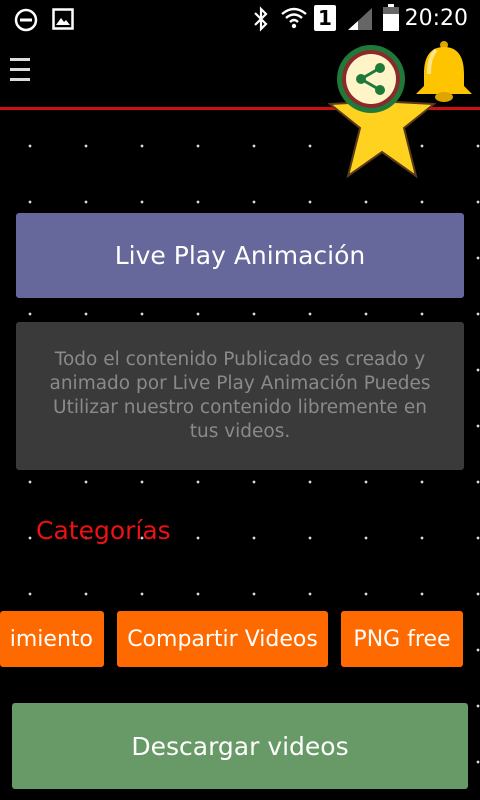 This screenshot has height=800, width=480. Describe the element at coordinates (360, 19) in the screenshot. I see `signal-icon` at that location.